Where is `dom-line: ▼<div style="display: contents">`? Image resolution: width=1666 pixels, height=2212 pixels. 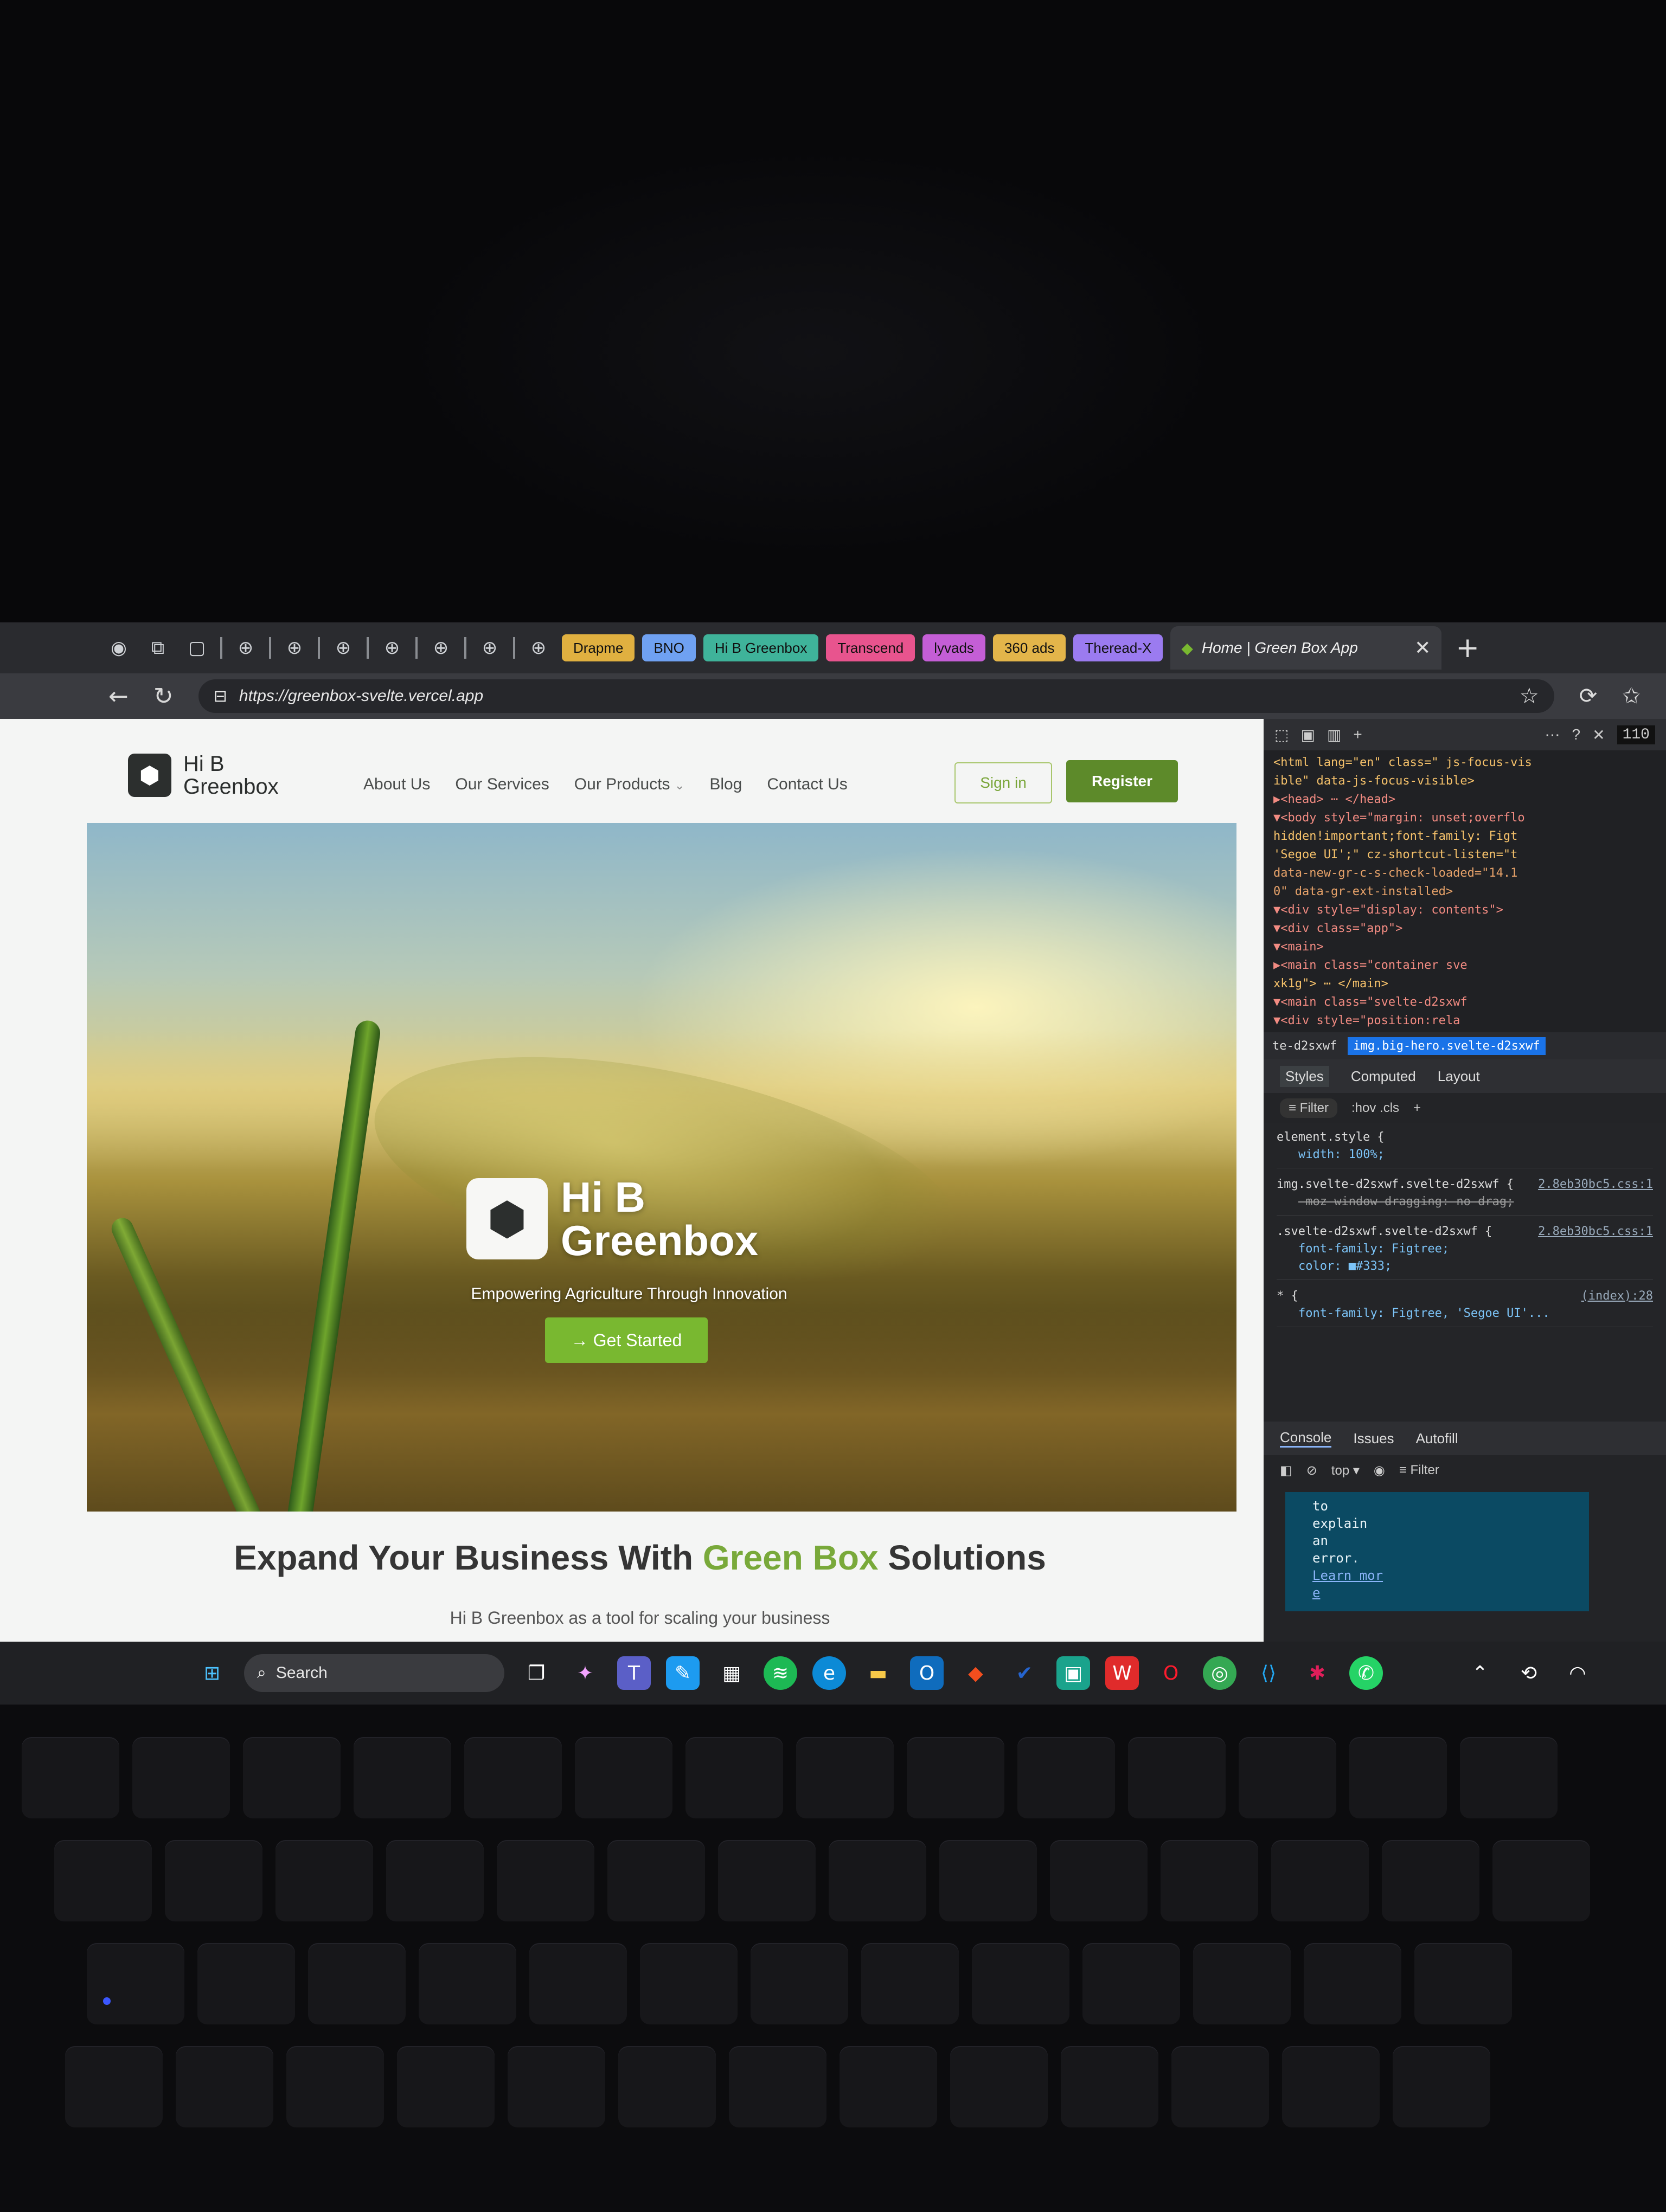 dom-line: ▼<div style="display: contents"> is located at coordinates (1465, 910).